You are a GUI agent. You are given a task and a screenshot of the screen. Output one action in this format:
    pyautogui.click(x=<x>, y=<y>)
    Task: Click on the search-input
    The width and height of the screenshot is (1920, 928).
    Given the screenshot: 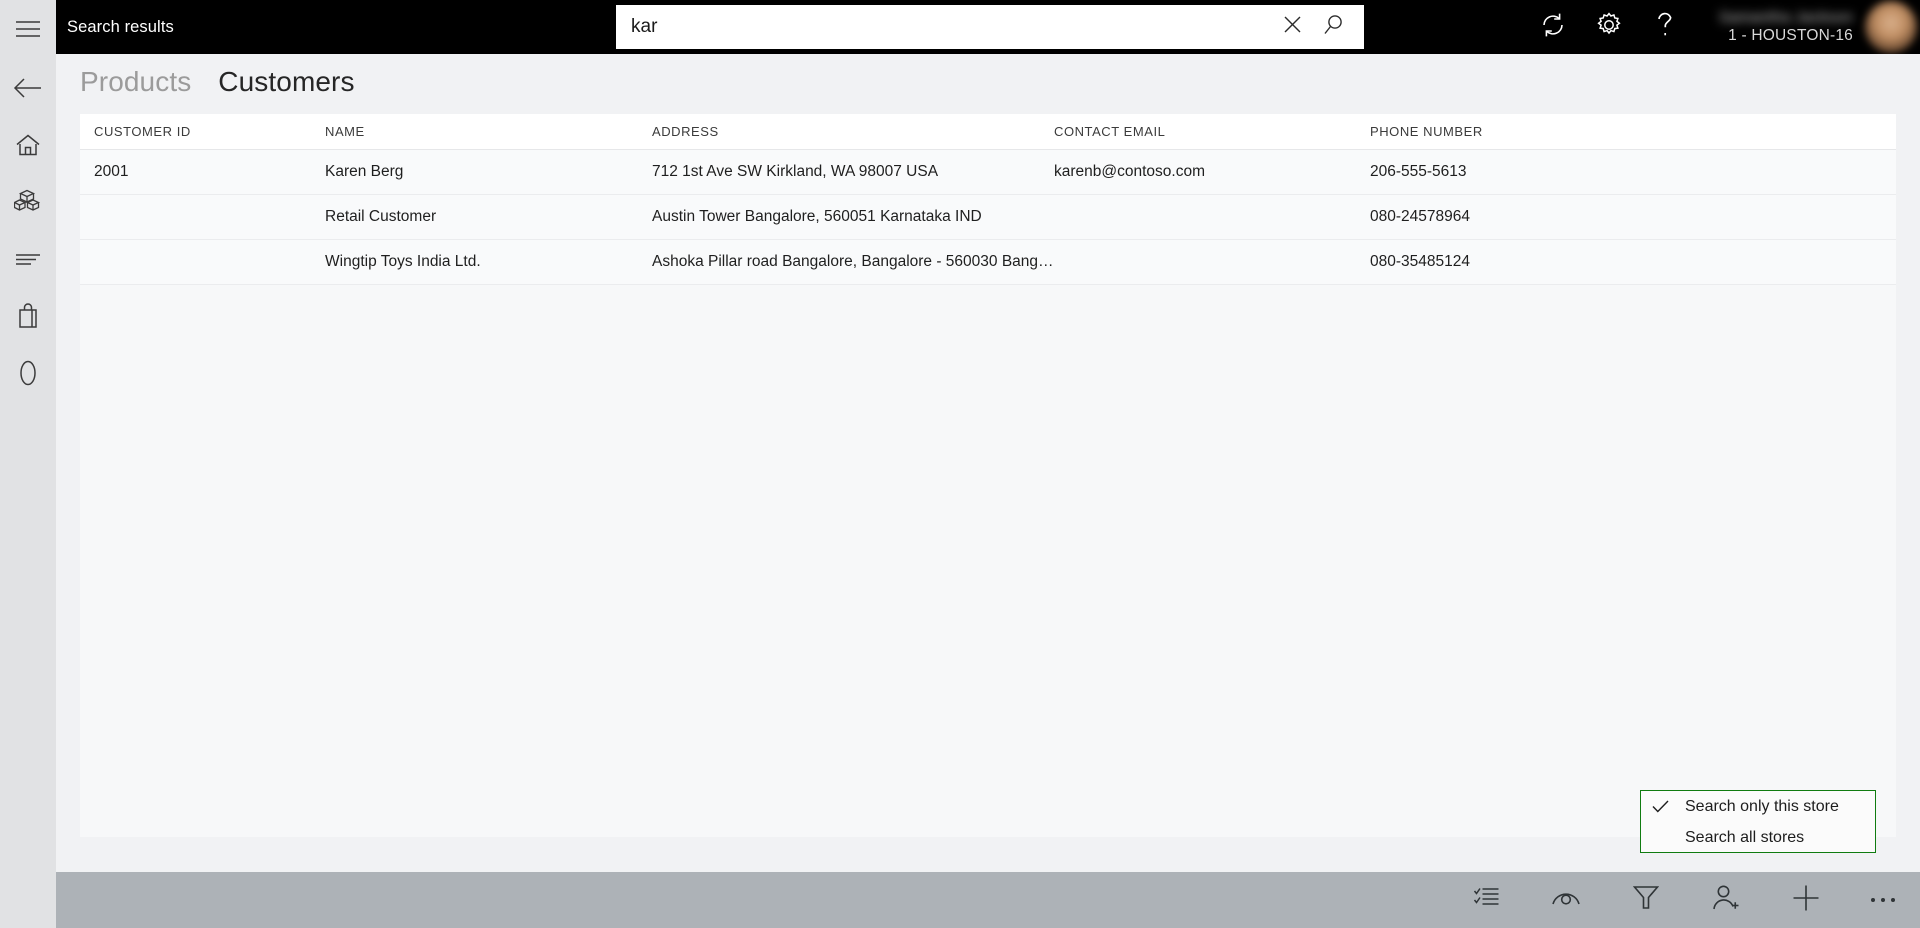 What is the action you would take?
    pyautogui.click(x=943, y=27)
    